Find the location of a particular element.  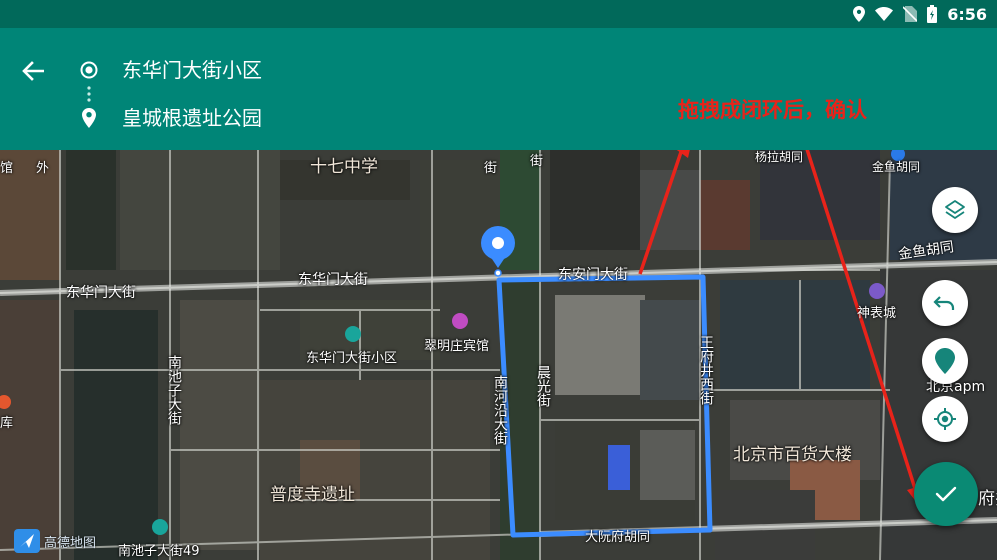

map-label-baihuo: 北京市百货大楼 is located at coordinates (792, 455).